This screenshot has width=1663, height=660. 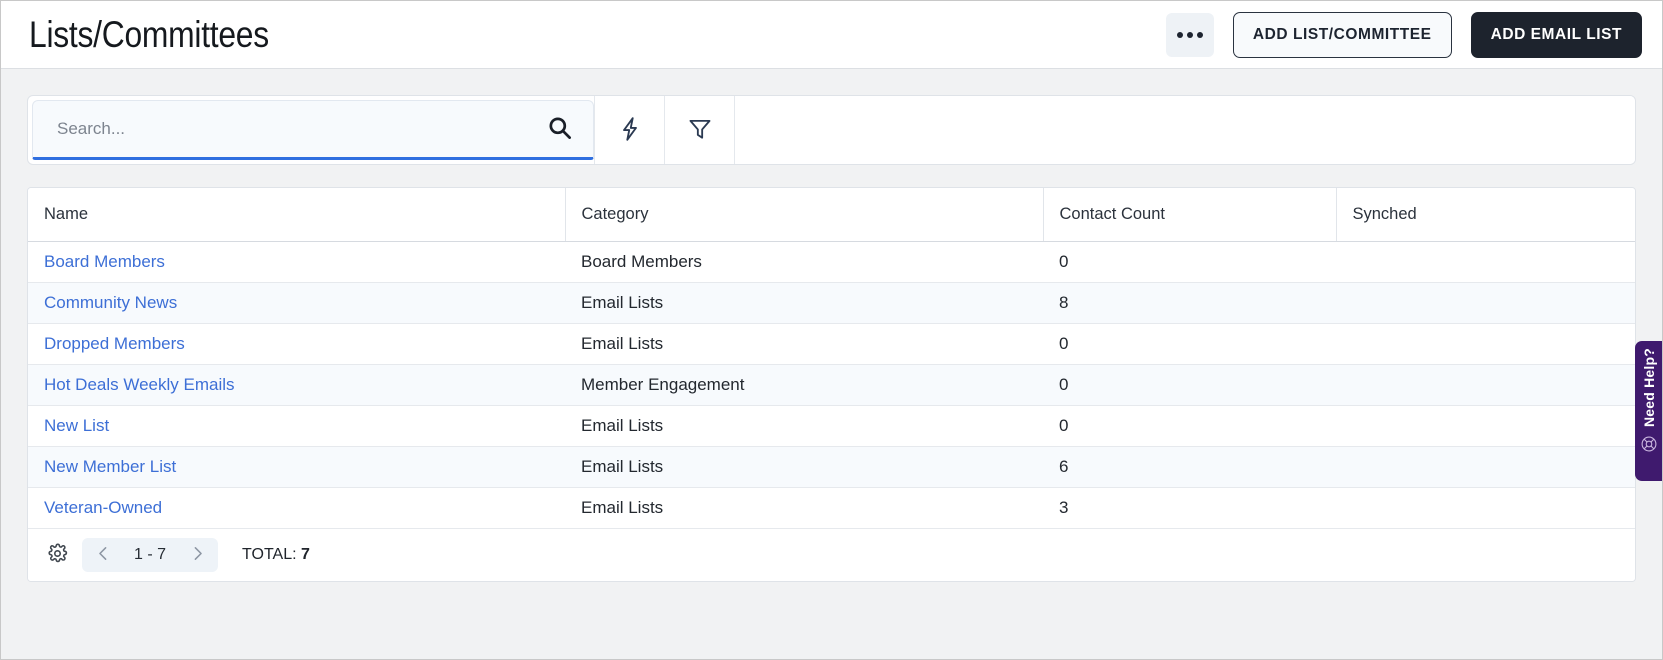 I want to click on cell-name: New Member List, so click(x=296, y=467).